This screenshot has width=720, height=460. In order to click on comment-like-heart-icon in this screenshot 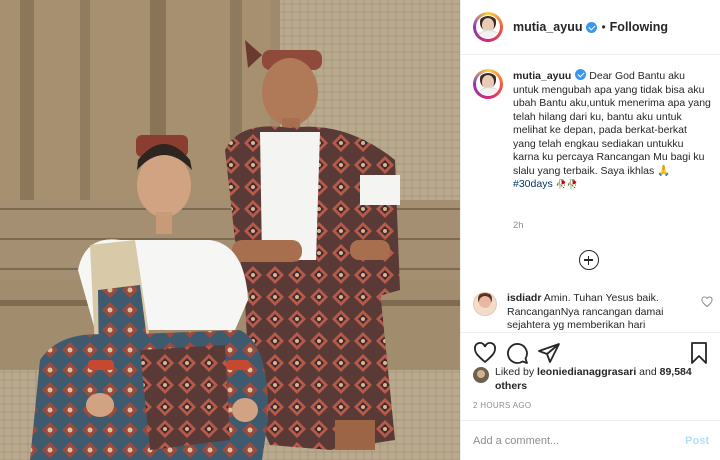, I will do `click(707, 302)`.